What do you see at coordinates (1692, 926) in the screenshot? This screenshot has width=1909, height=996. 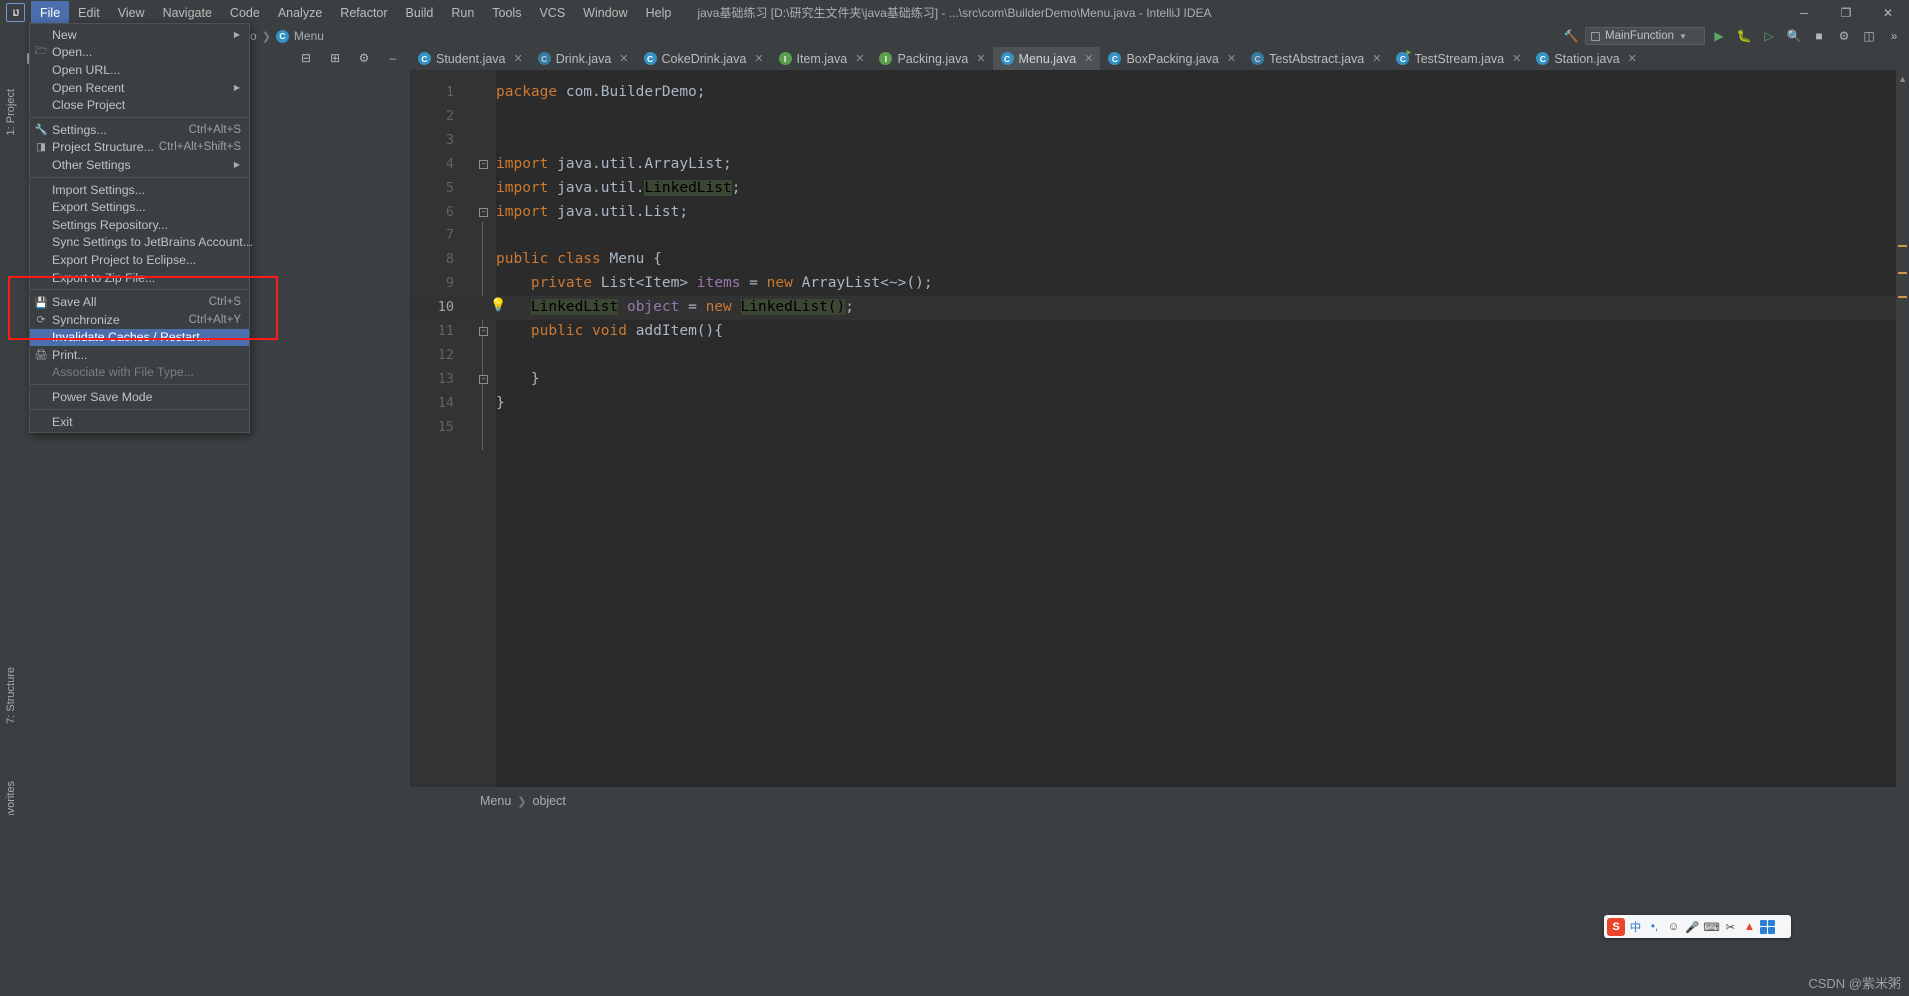 I see `ime-microphone-icon: 🎤` at bounding box center [1692, 926].